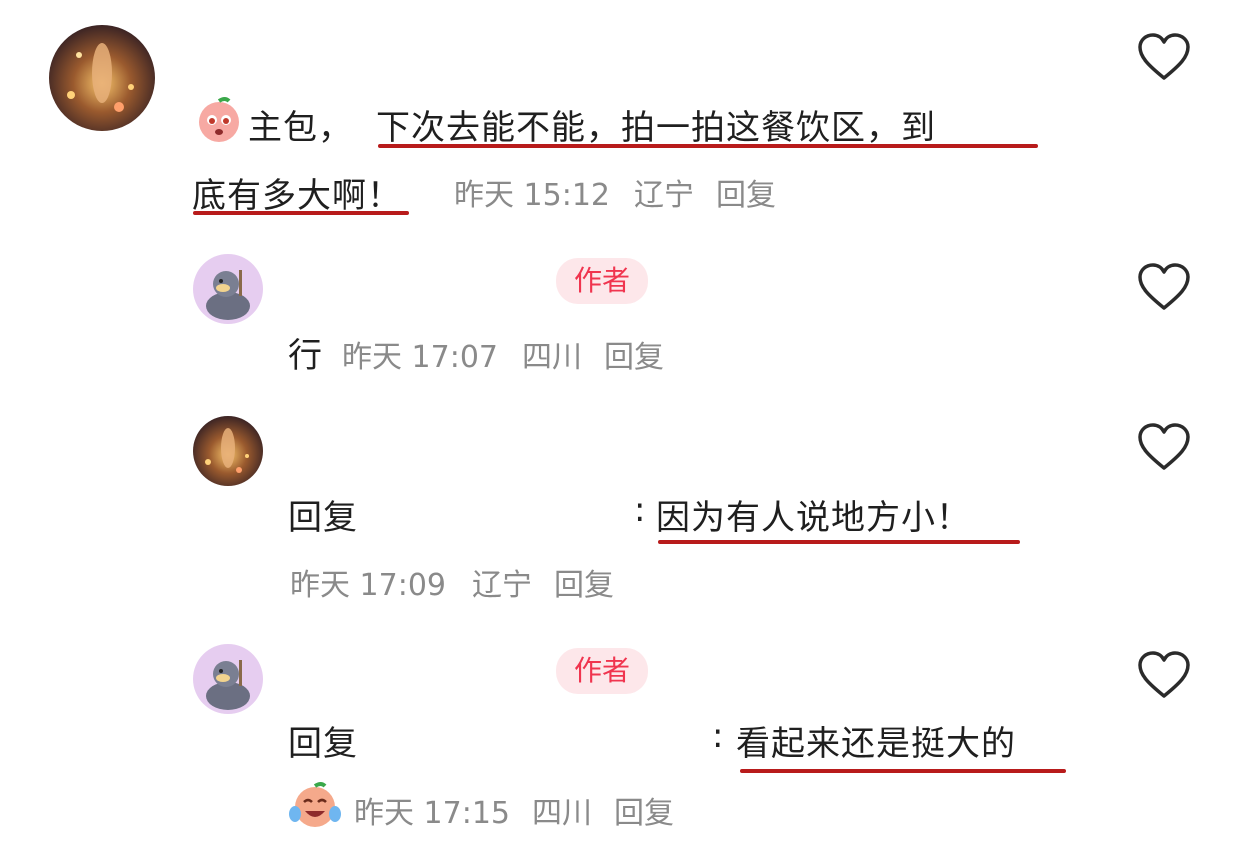  I want to click on comment-time: 昨天 17:07, so click(420, 357).